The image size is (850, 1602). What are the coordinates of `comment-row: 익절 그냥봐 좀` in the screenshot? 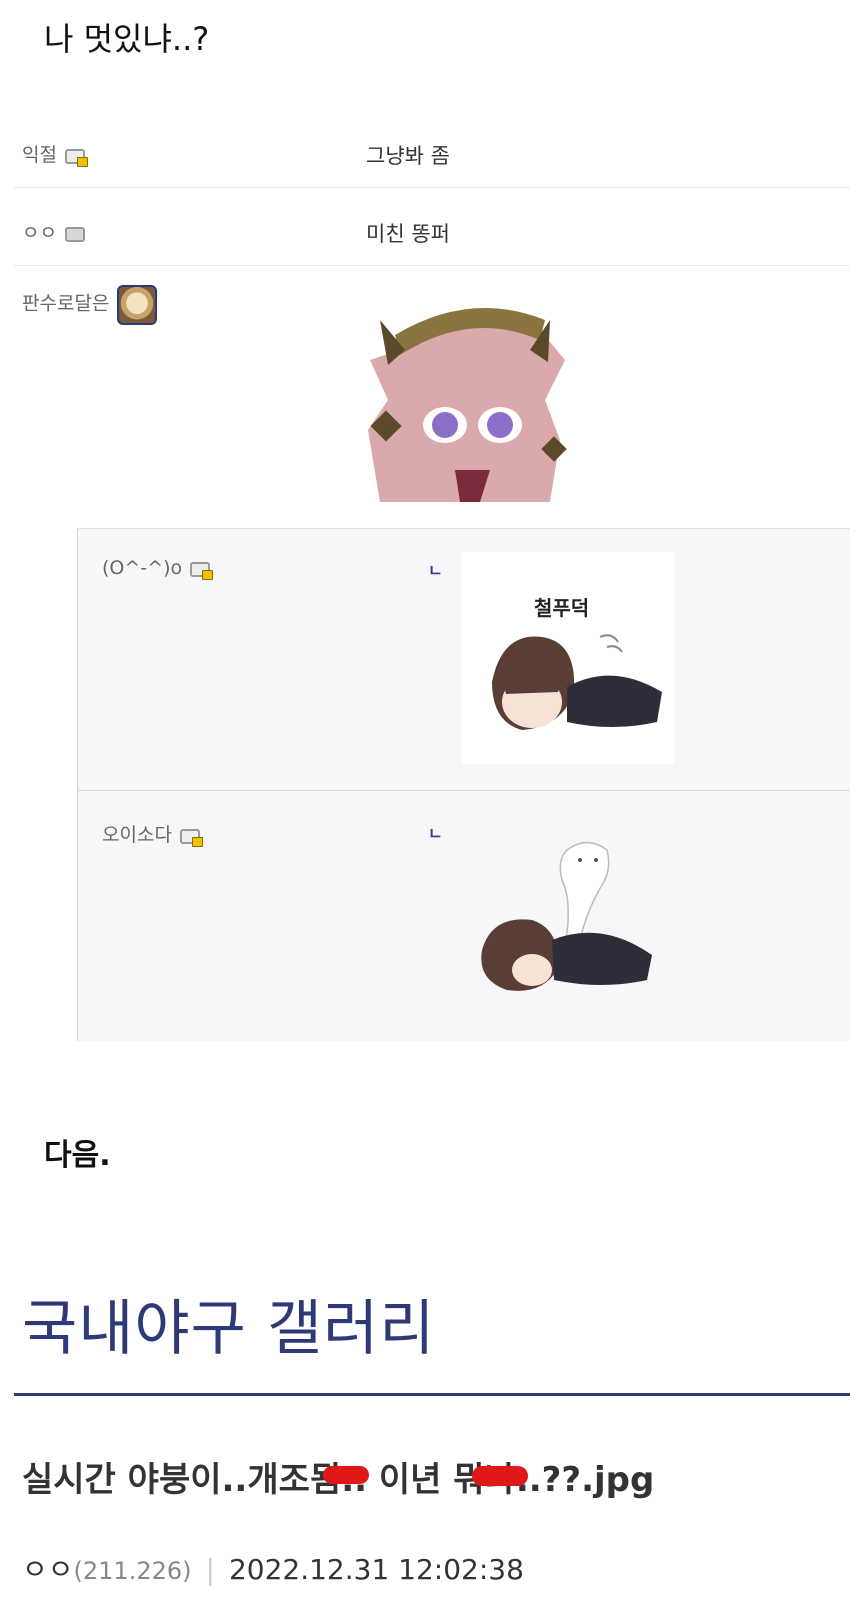 It's located at (436, 163).